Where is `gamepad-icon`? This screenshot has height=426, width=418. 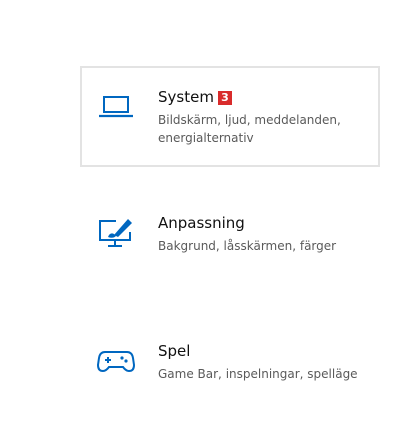 gamepad-icon is located at coordinates (116, 360).